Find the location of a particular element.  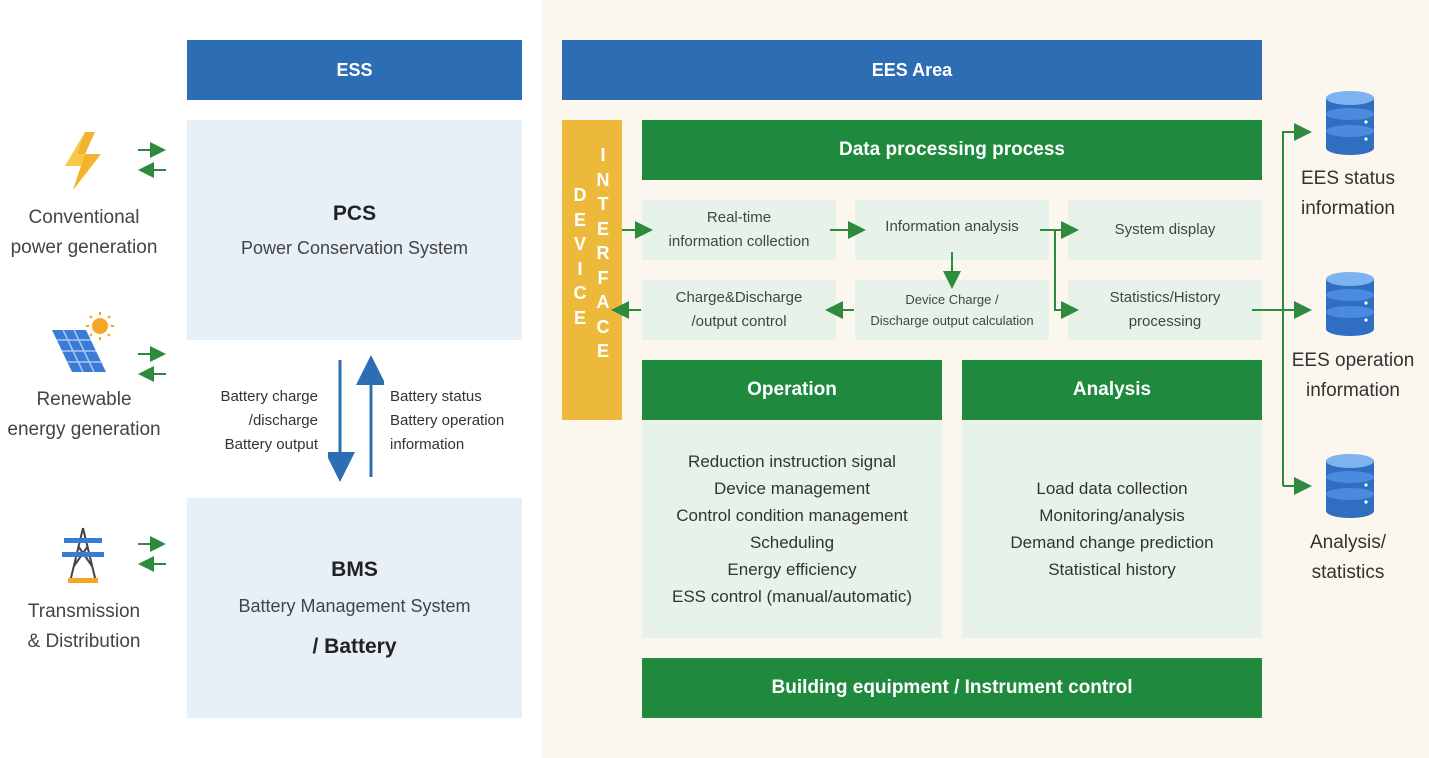

list-item: Reduction instruction signal is located at coordinates (792, 461).